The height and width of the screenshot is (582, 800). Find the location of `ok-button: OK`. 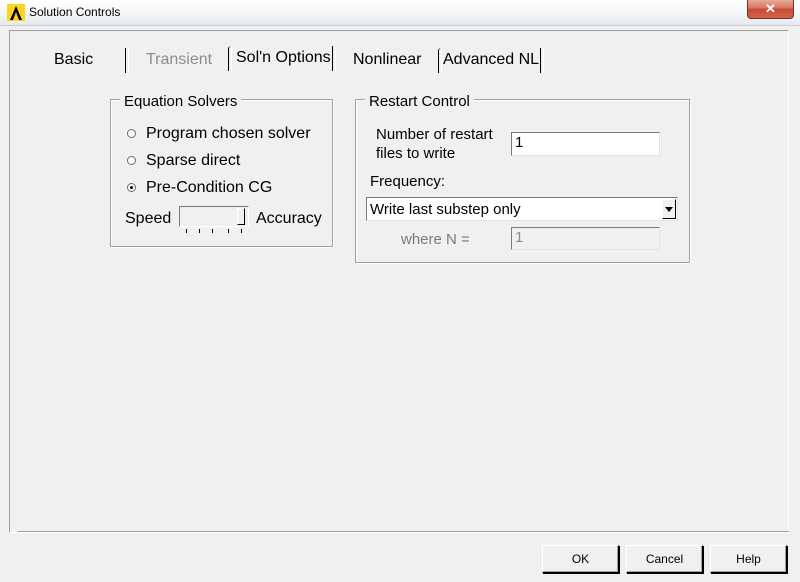

ok-button: OK is located at coordinates (580, 559).